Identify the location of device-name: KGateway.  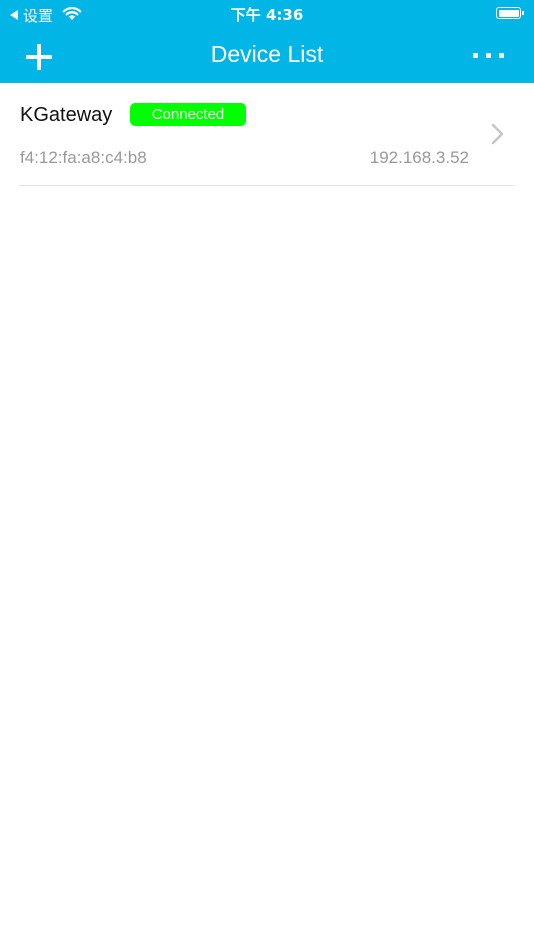
(66, 115).